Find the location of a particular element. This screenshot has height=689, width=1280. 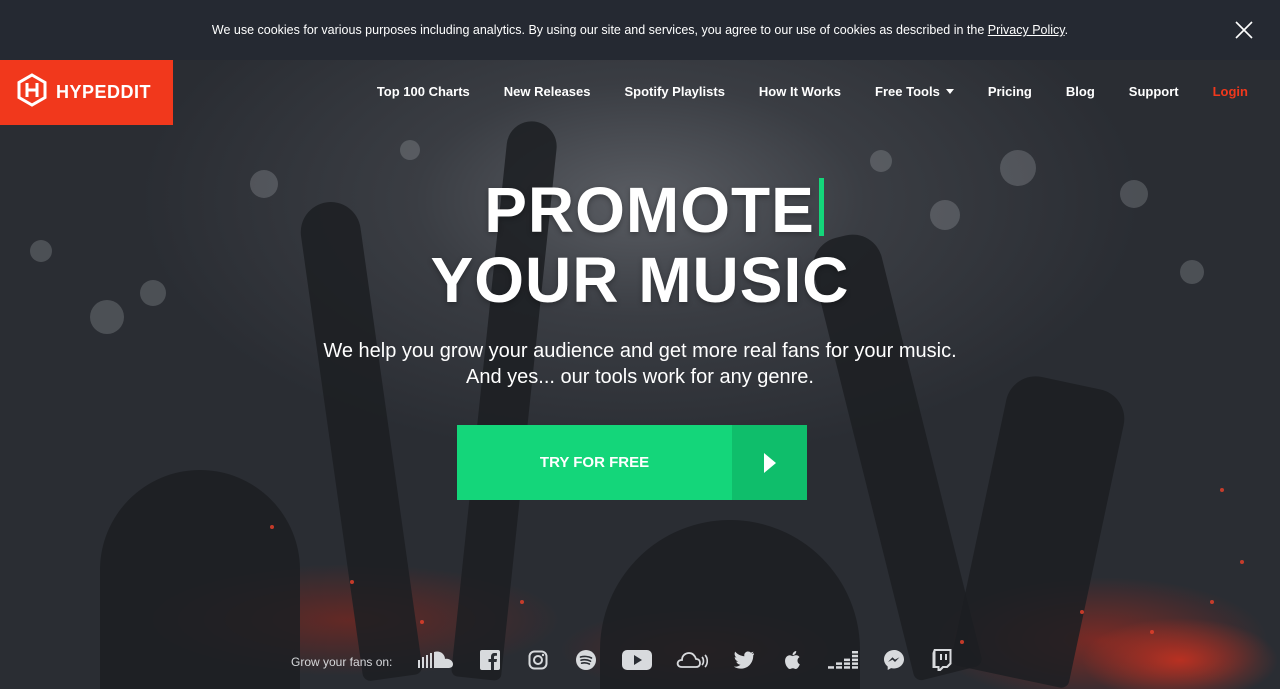

nav-blog: Blog is located at coordinates (1080, 91).